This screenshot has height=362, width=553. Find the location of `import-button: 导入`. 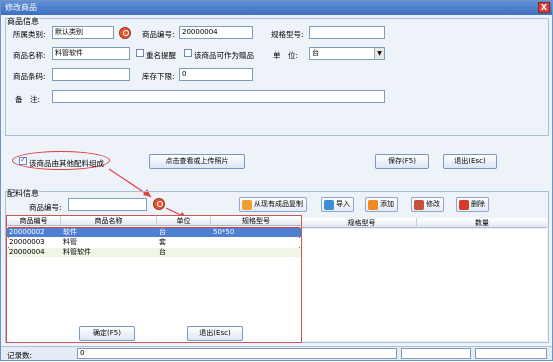

import-button: 导入 is located at coordinates (337, 204).